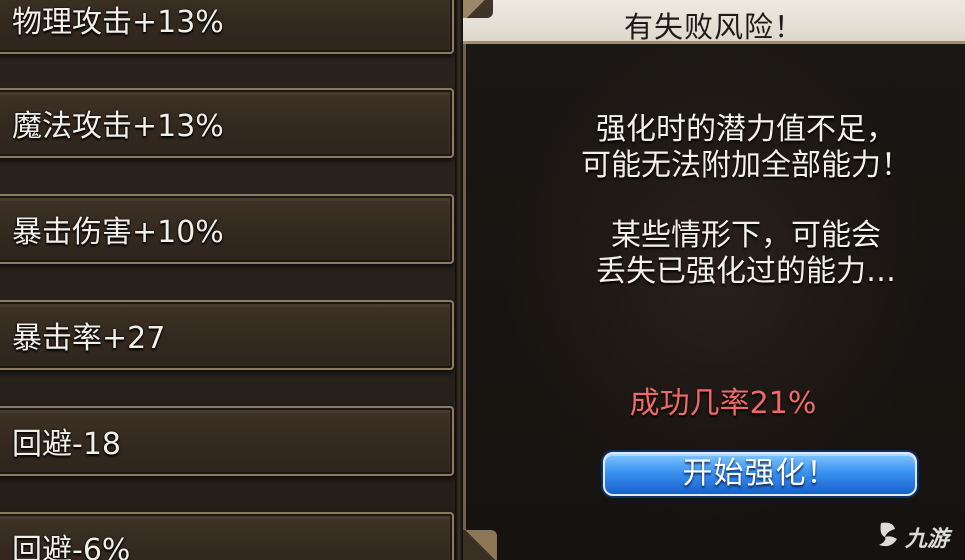  Describe the element at coordinates (723, 403) in the screenshot. I see `success-rate: 成功几率21%` at that location.